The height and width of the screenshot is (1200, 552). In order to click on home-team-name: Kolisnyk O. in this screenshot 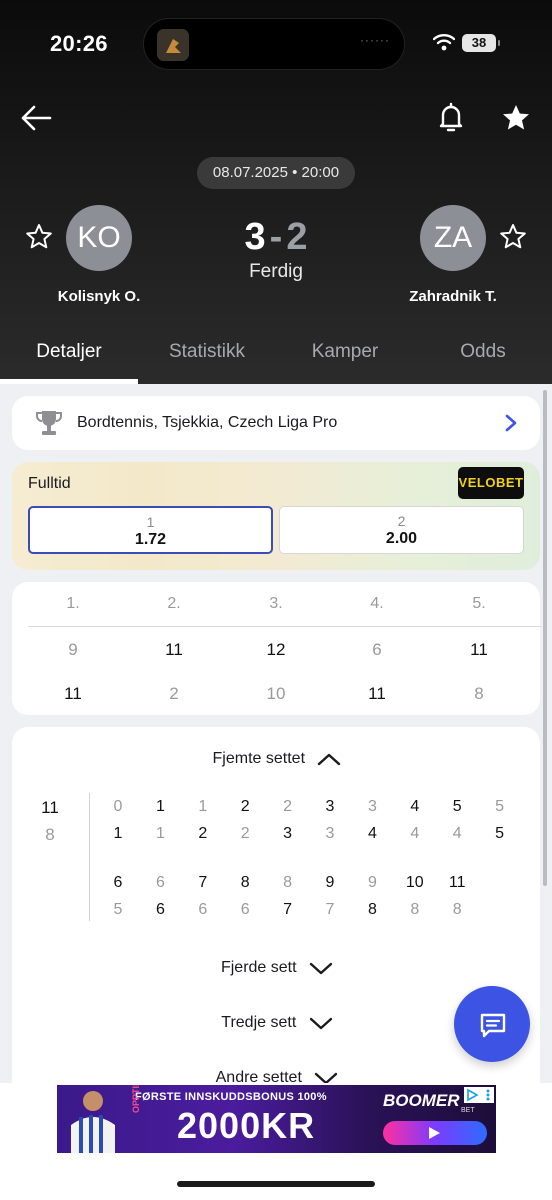, I will do `click(99, 296)`.